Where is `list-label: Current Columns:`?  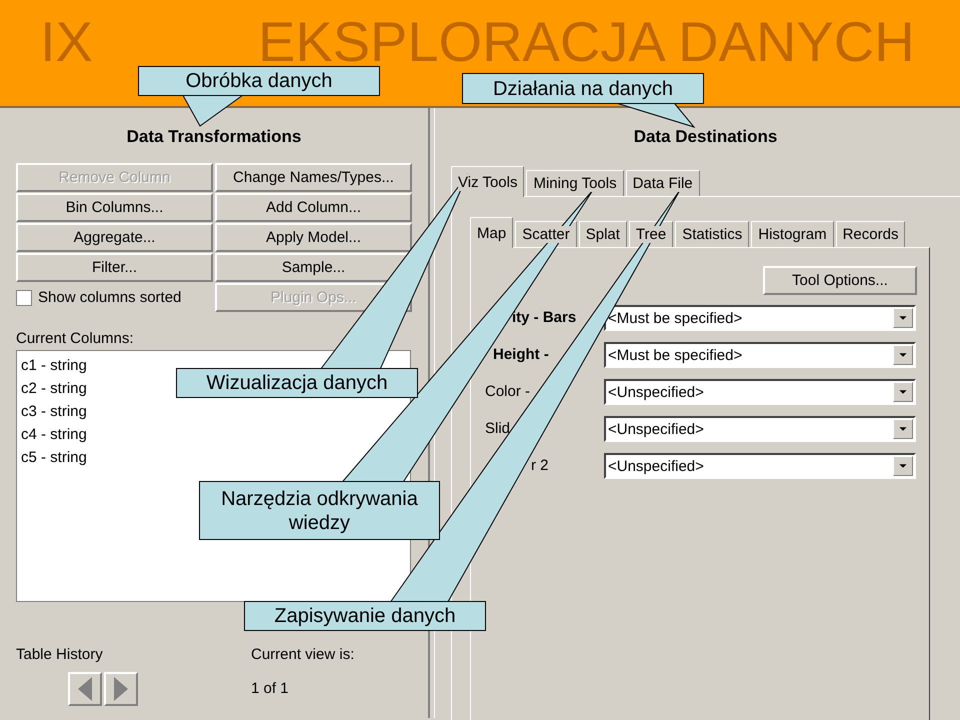 list-label: Current Columns: is located at coordinates (75, 338).